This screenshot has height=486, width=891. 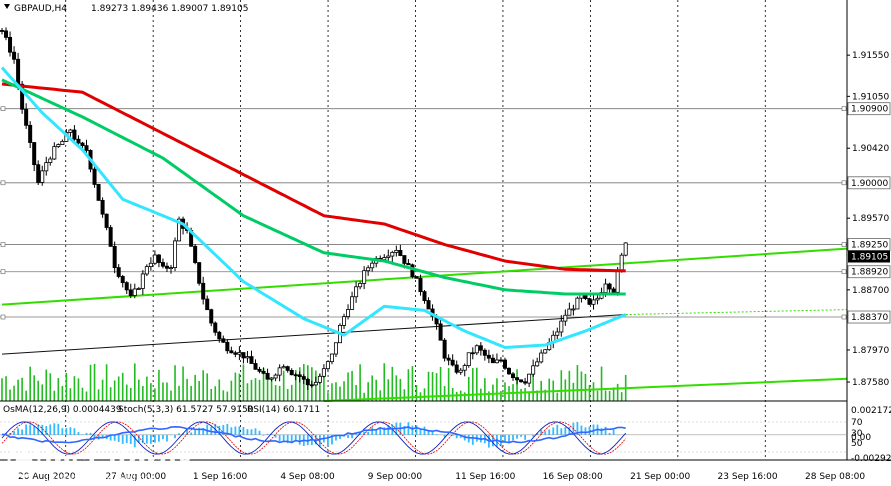 I want to click on trendline, so click(x=313, y=334).